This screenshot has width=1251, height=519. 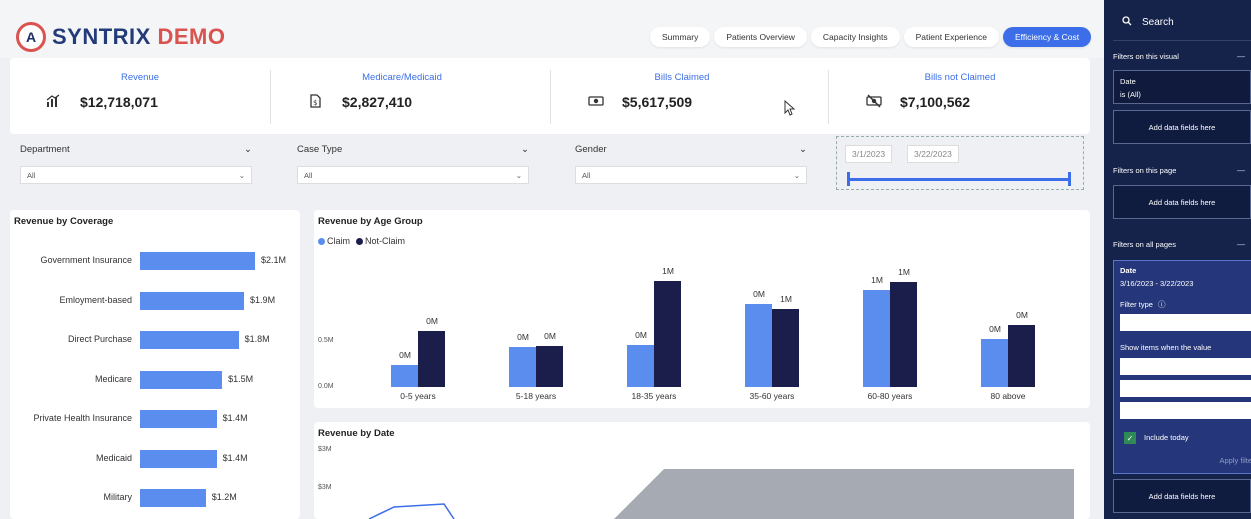 I want to click on start-date-input: 3/1/2023, so click(x=869, y=154).